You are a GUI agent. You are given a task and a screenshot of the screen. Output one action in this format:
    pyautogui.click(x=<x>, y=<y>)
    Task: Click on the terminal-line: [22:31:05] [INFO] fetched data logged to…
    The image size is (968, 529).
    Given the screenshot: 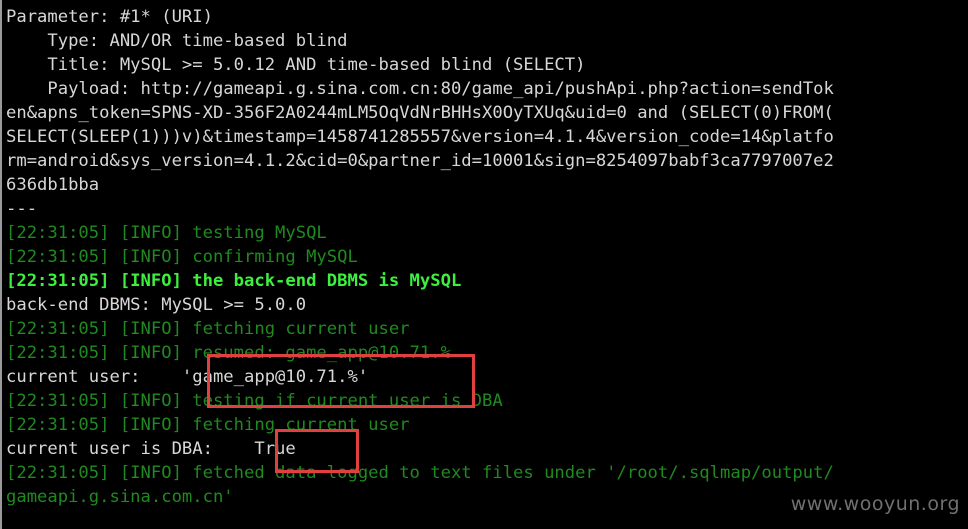 What is the action you would take?
    pyautogui.click(x=420, y=473)
    